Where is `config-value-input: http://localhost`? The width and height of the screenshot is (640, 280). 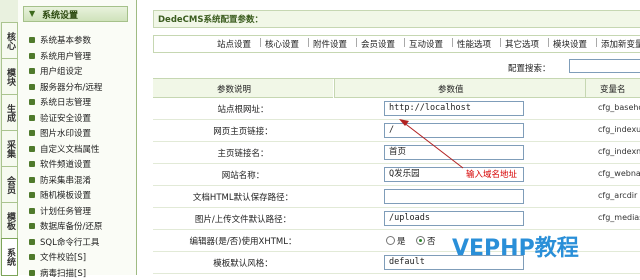
config-value-input: http://localhost is located at coordinates (454, 108).